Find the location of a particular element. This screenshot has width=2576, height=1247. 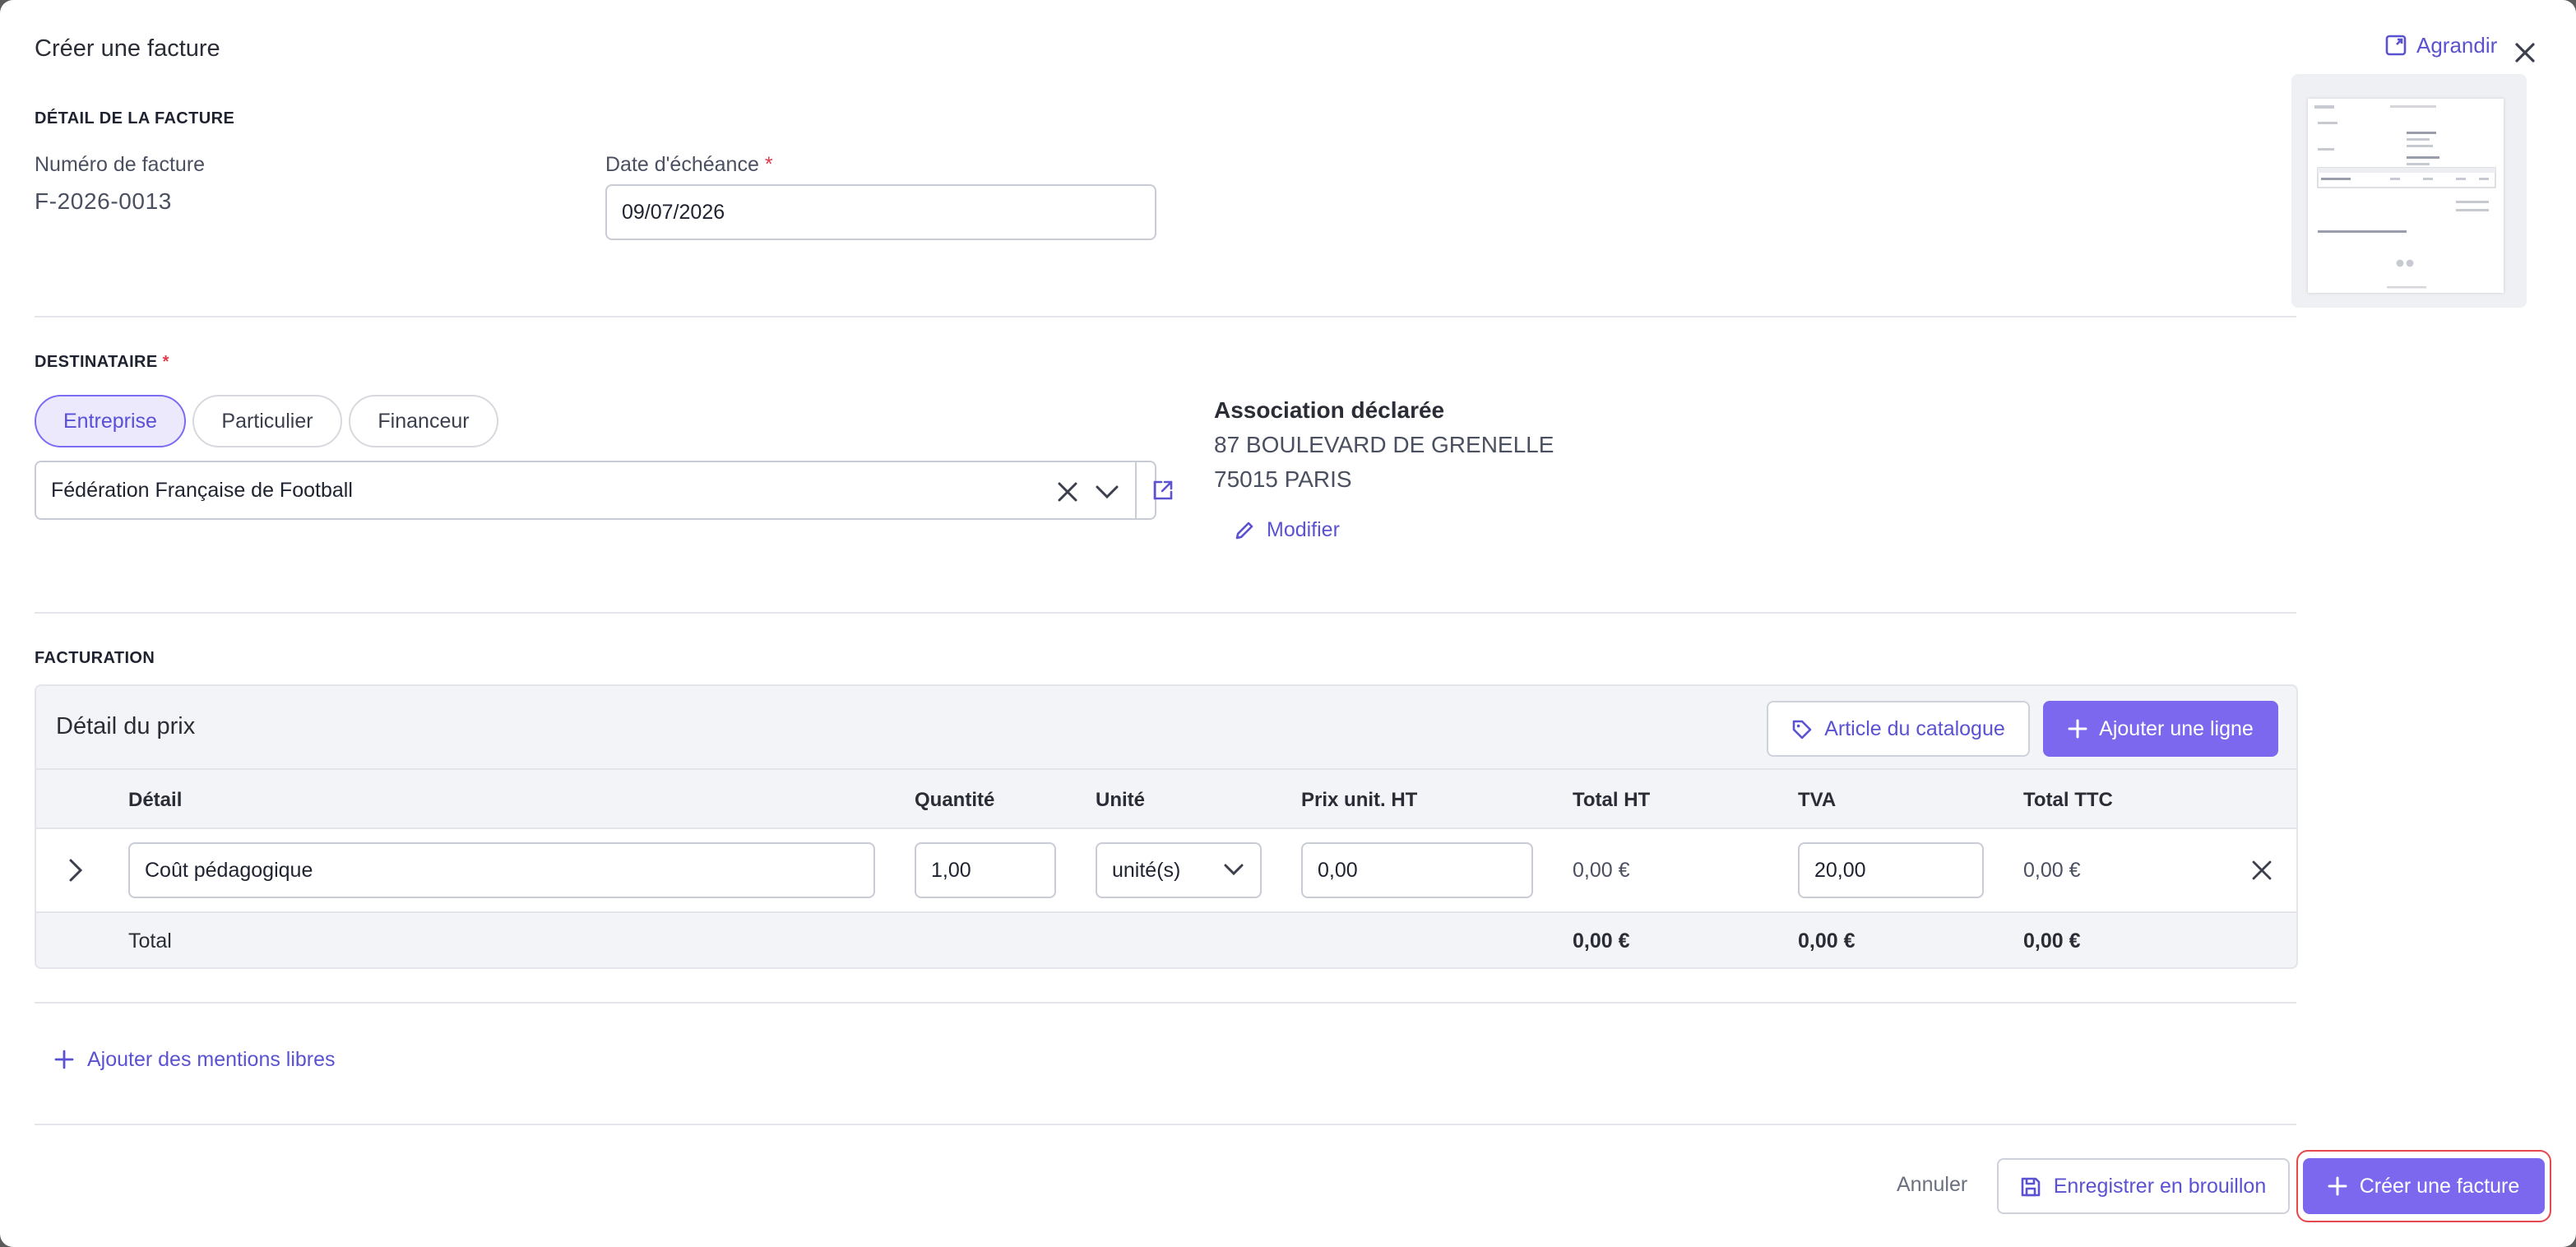

totals-total-ht: 0,00 € is located at coordinates (1601, 941).